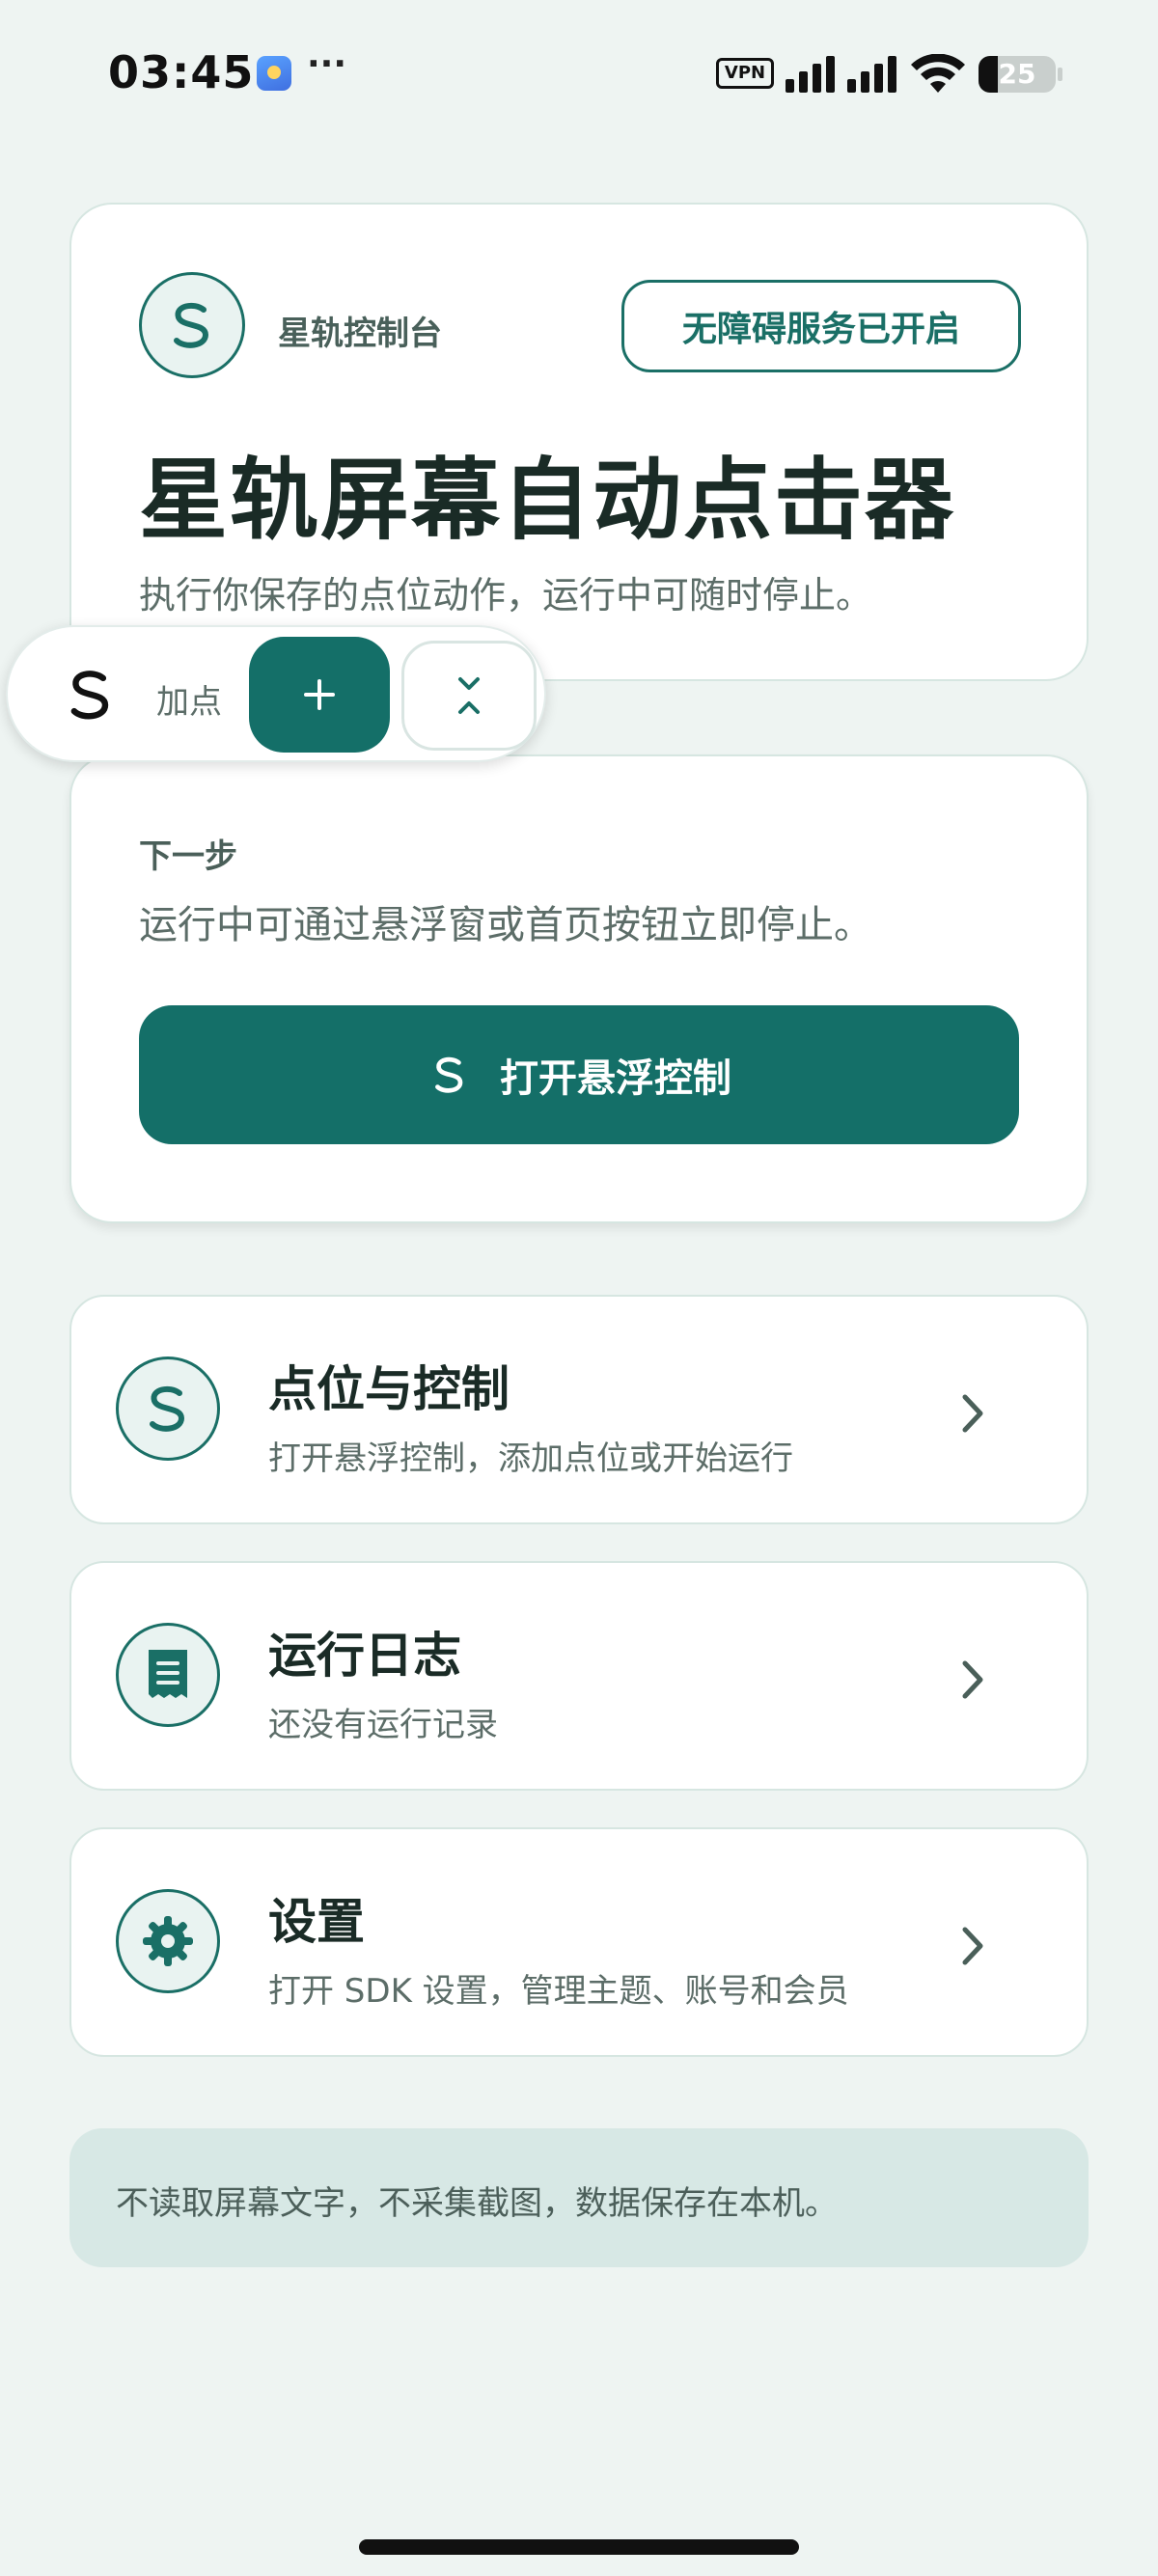  What do you see at coordinates (505, 925) in the screenshot?
I see `next-step-description: 运行中可通过悬浮窗或首页按钮立即停止。` at bounding box center [505, 925].